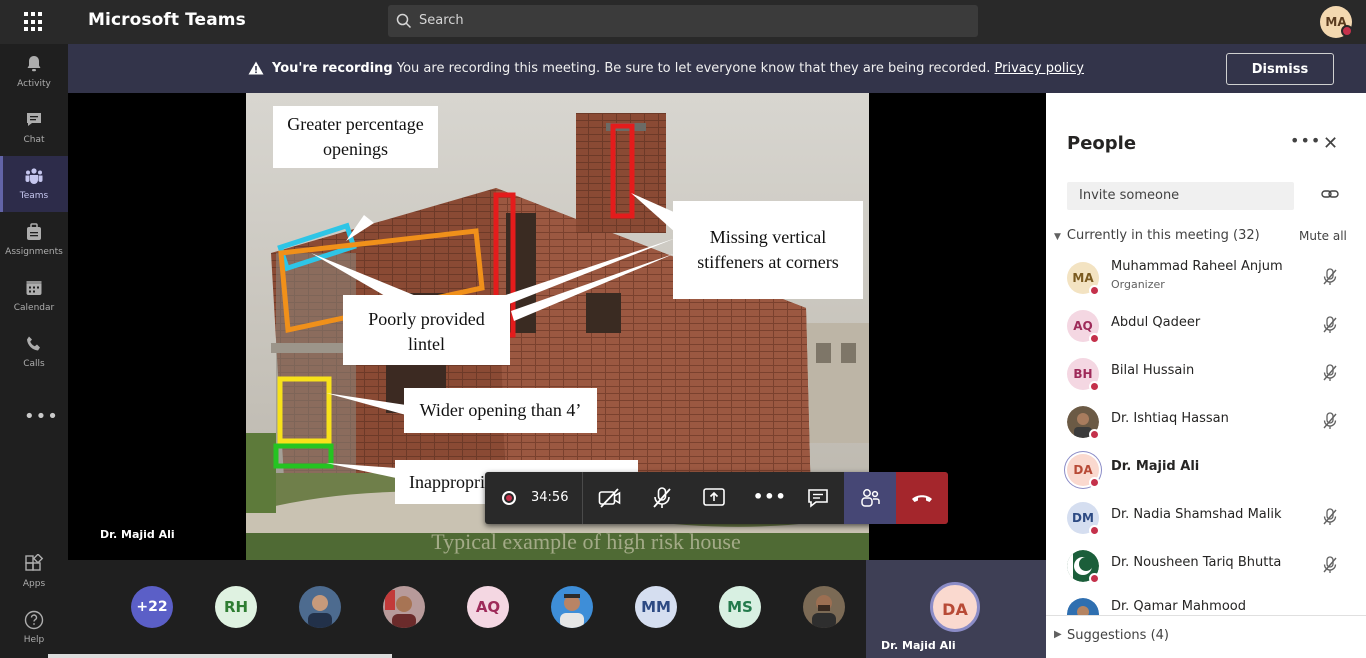  I want to click on rail-item-calls: Calls, so click(34, 352).